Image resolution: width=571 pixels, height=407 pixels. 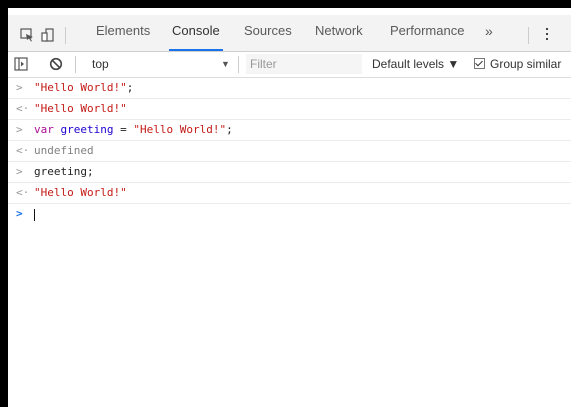 What do you see at coordinates (56, 64) in the screenshot?
I see `clear-console-icon` at bounding box center [56, 64].